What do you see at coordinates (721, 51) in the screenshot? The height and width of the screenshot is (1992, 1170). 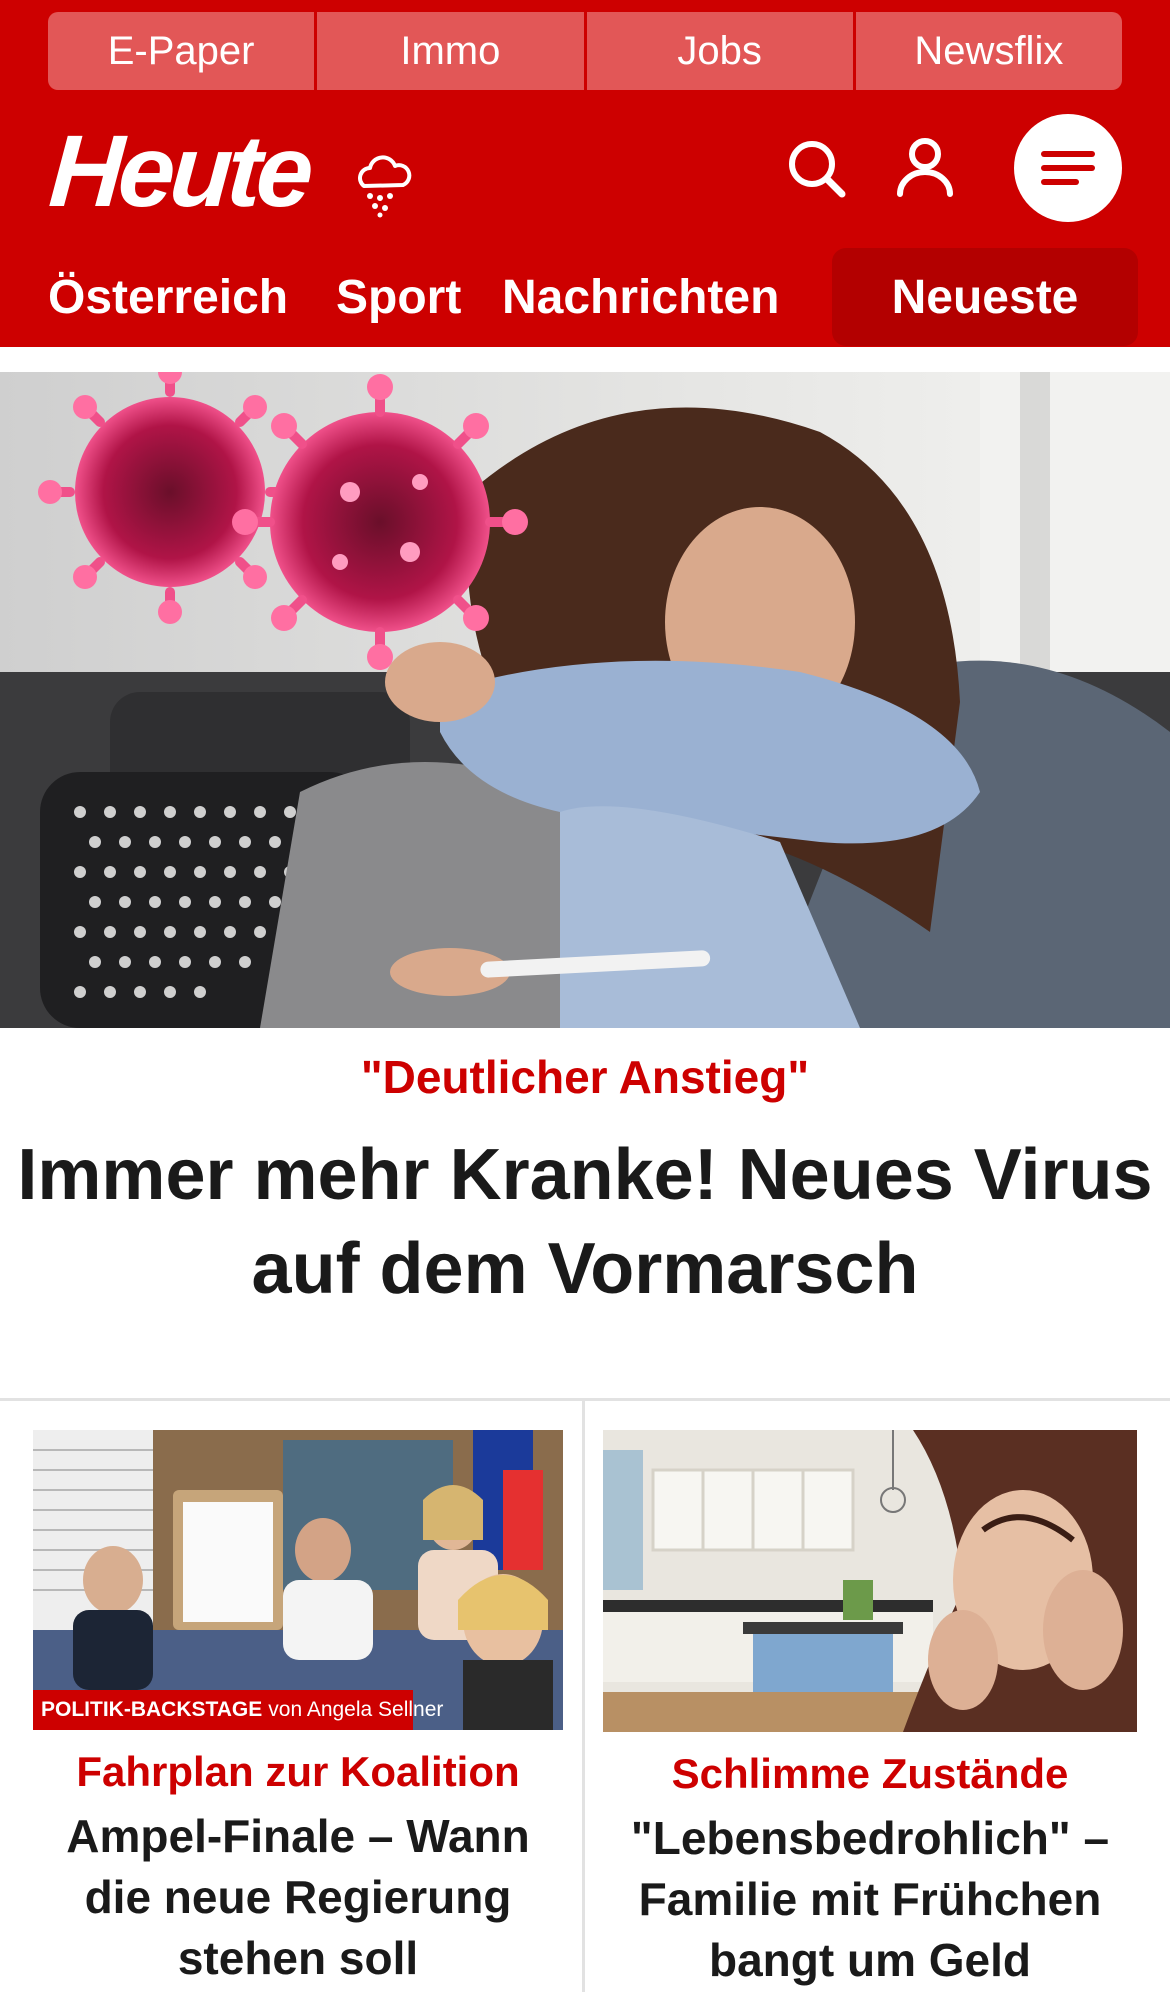 I see `top-nav-jobs: Jobs` at bounding box center [721, 51].